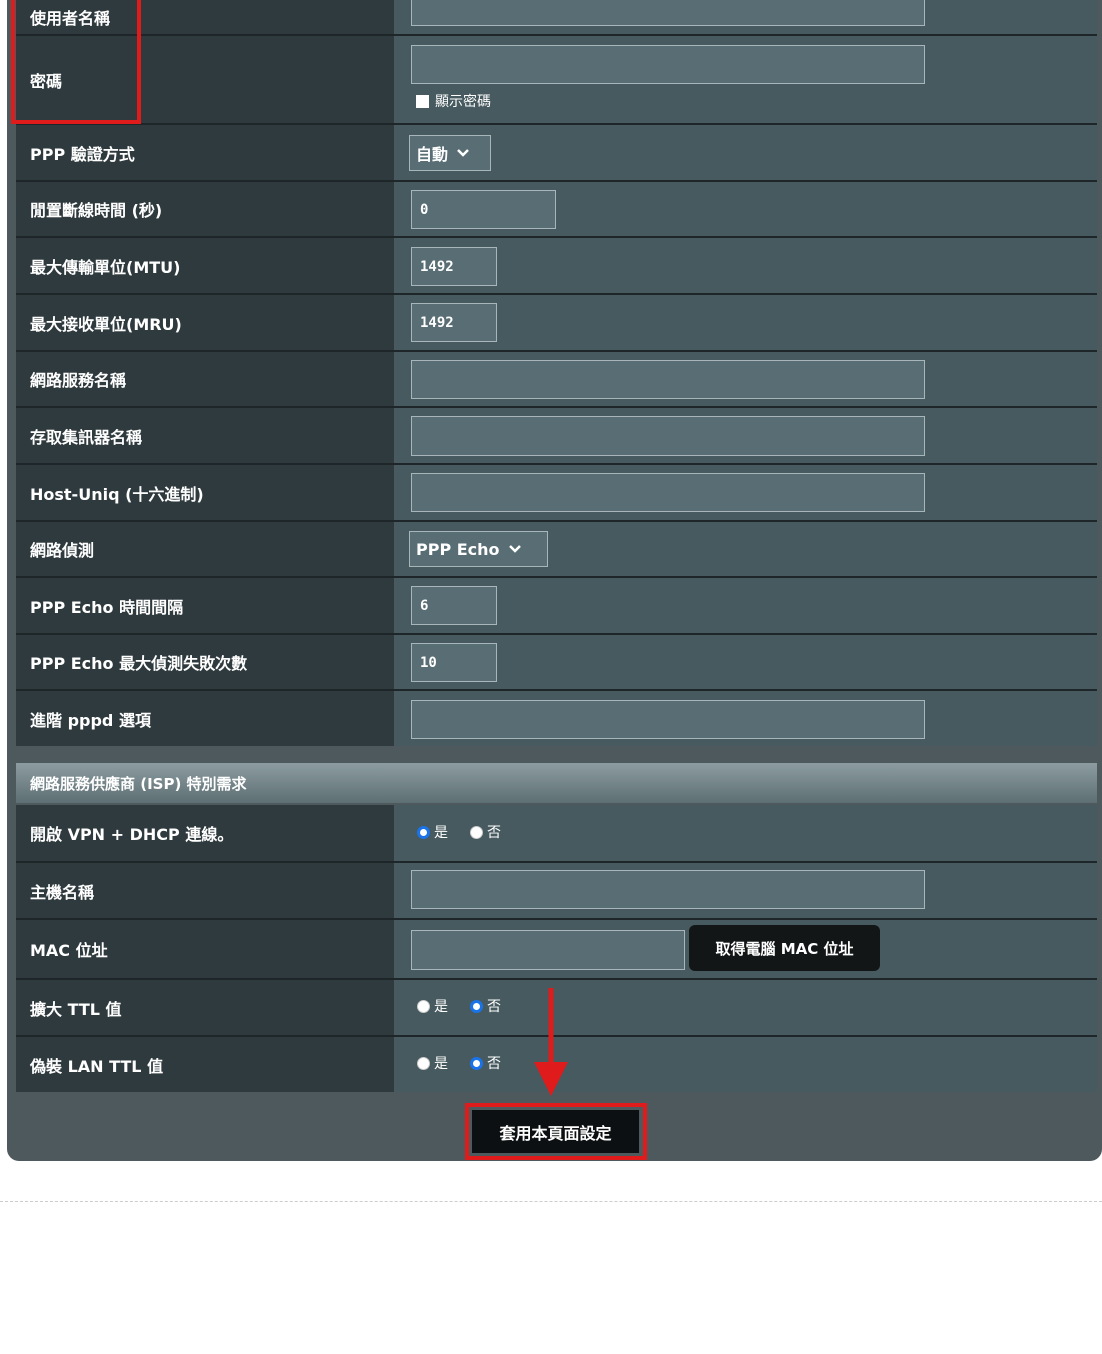 The image size is (1102, 1354). What do you see at coordinates (458, 549) in the screenshot?
I see `net-detect-value: PPP Echo` at bounding box center [458, 549].